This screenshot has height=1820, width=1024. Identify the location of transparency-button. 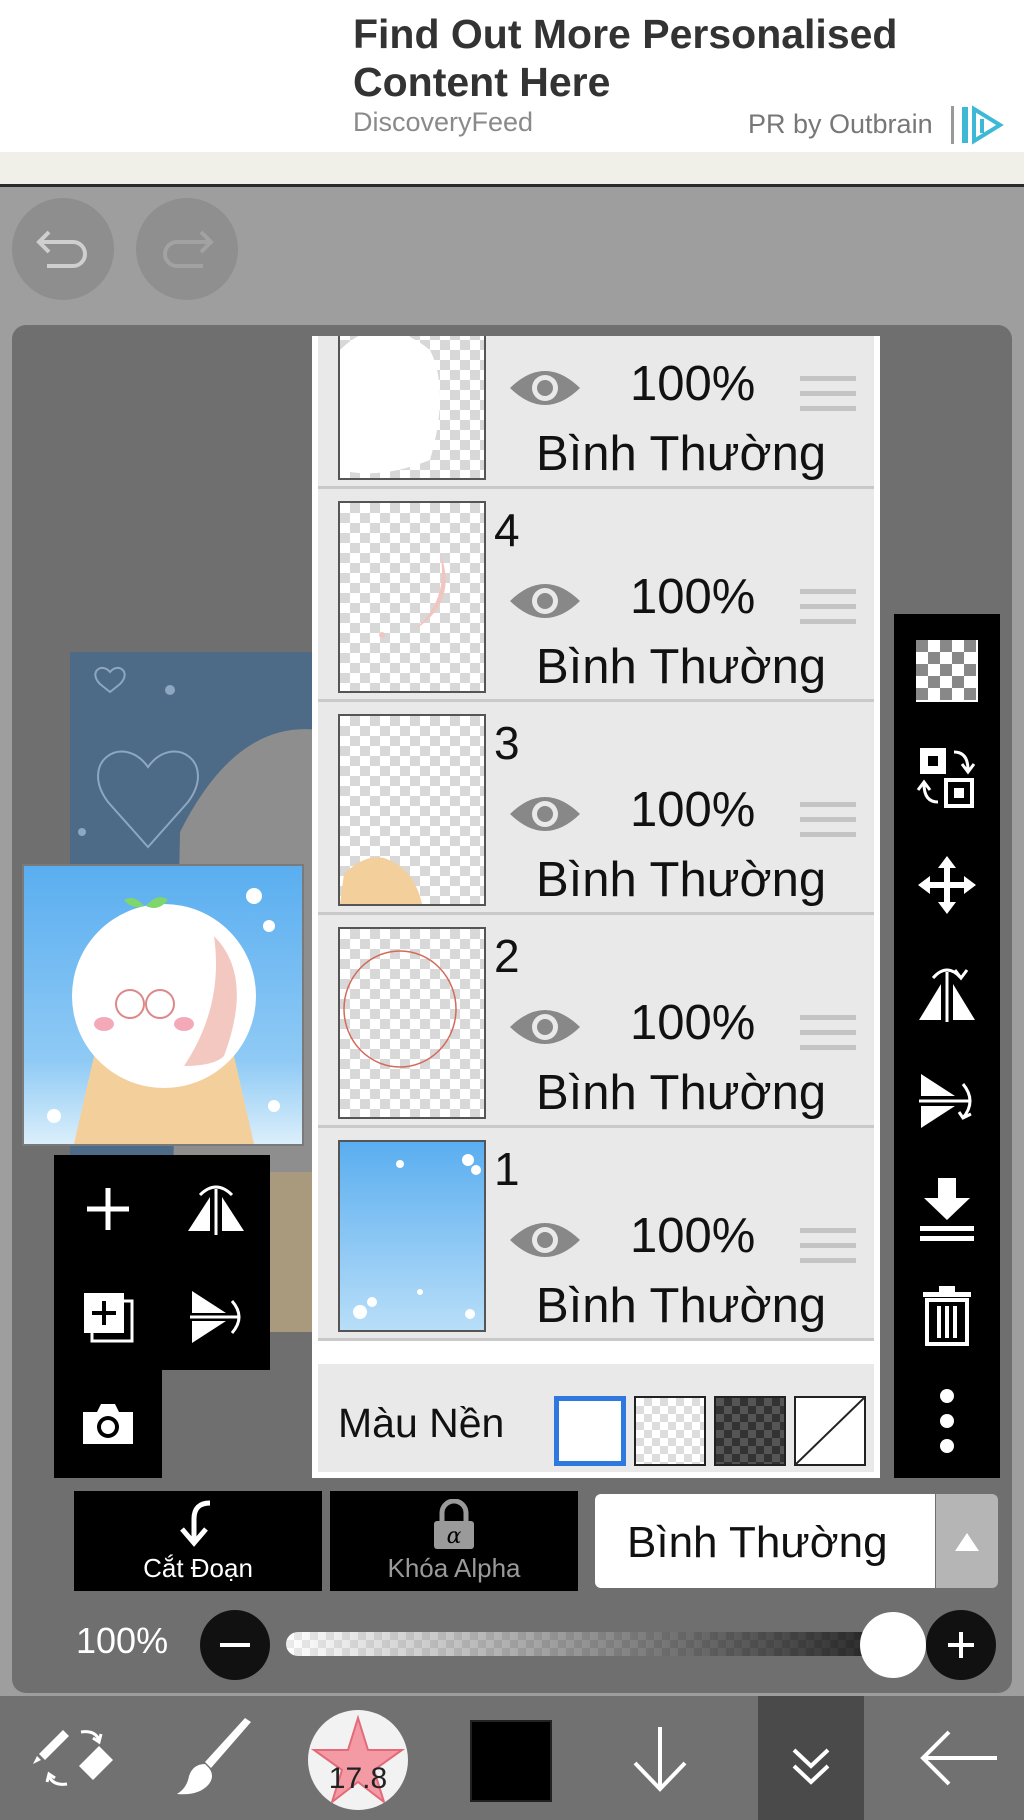
(947, 671).